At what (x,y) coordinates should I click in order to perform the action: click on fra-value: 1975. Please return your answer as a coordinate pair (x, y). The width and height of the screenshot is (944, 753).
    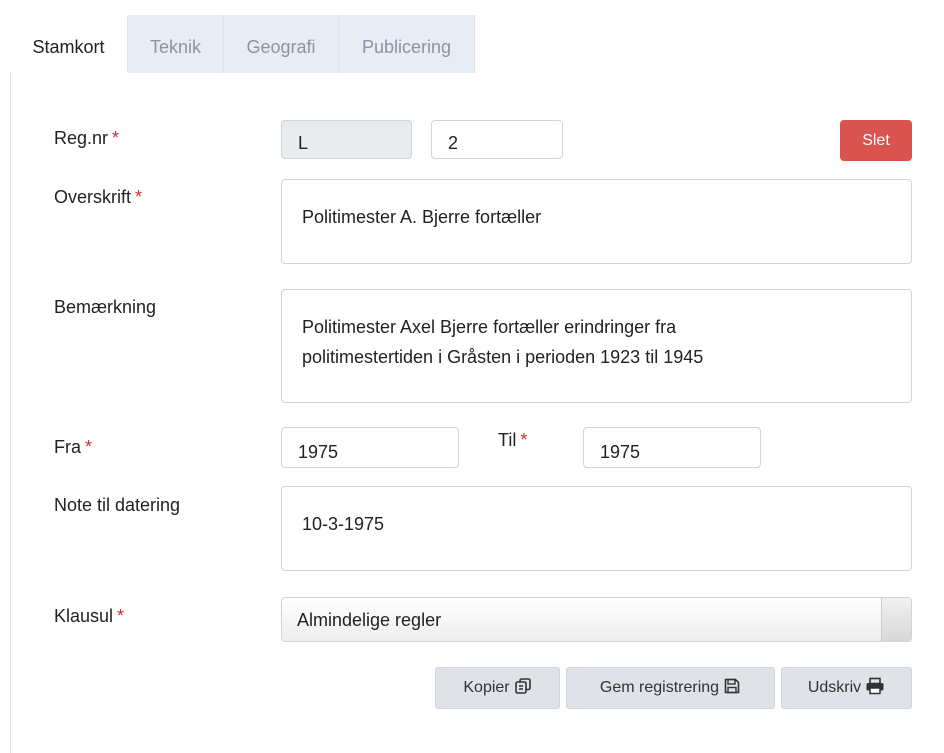
    Looking at the image, I should click on (318, 452).